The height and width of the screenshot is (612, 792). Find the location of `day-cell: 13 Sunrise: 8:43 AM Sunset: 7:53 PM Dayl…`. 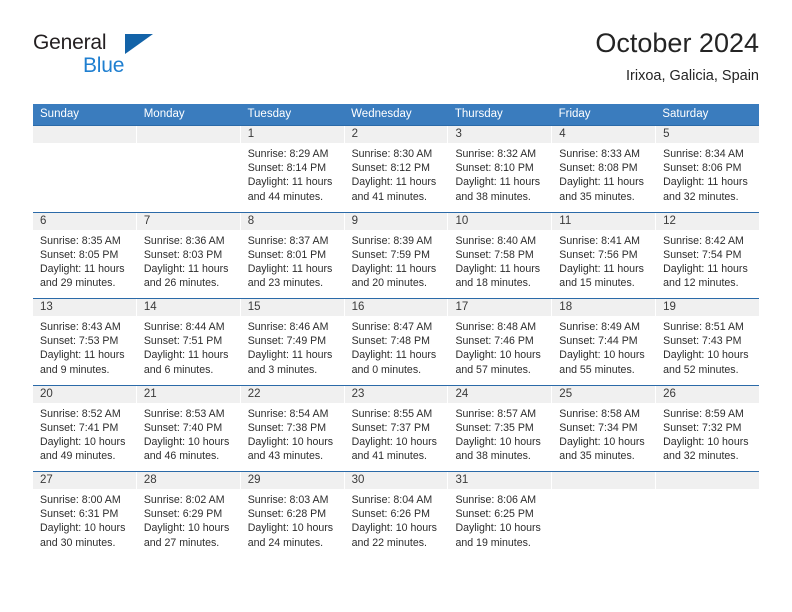

day-cell: 13 Sunrise: 8:43 AM Sunset: 7:53 PM Dayl… is located at coordinates (85, 342).